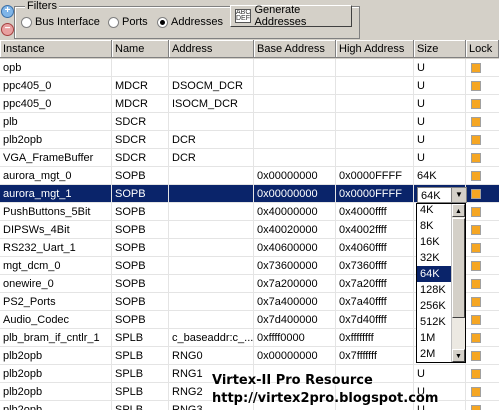  Describe the element at coordinates (375, 320) in the screenshot. I see `col-high-address-cell: 0x7d40ffff` at that location.